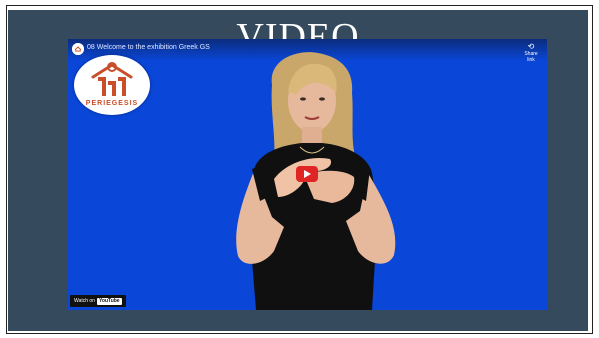 This screenshot has height=338, width=599. I want to click on channel-avatar, so click(78, 49).